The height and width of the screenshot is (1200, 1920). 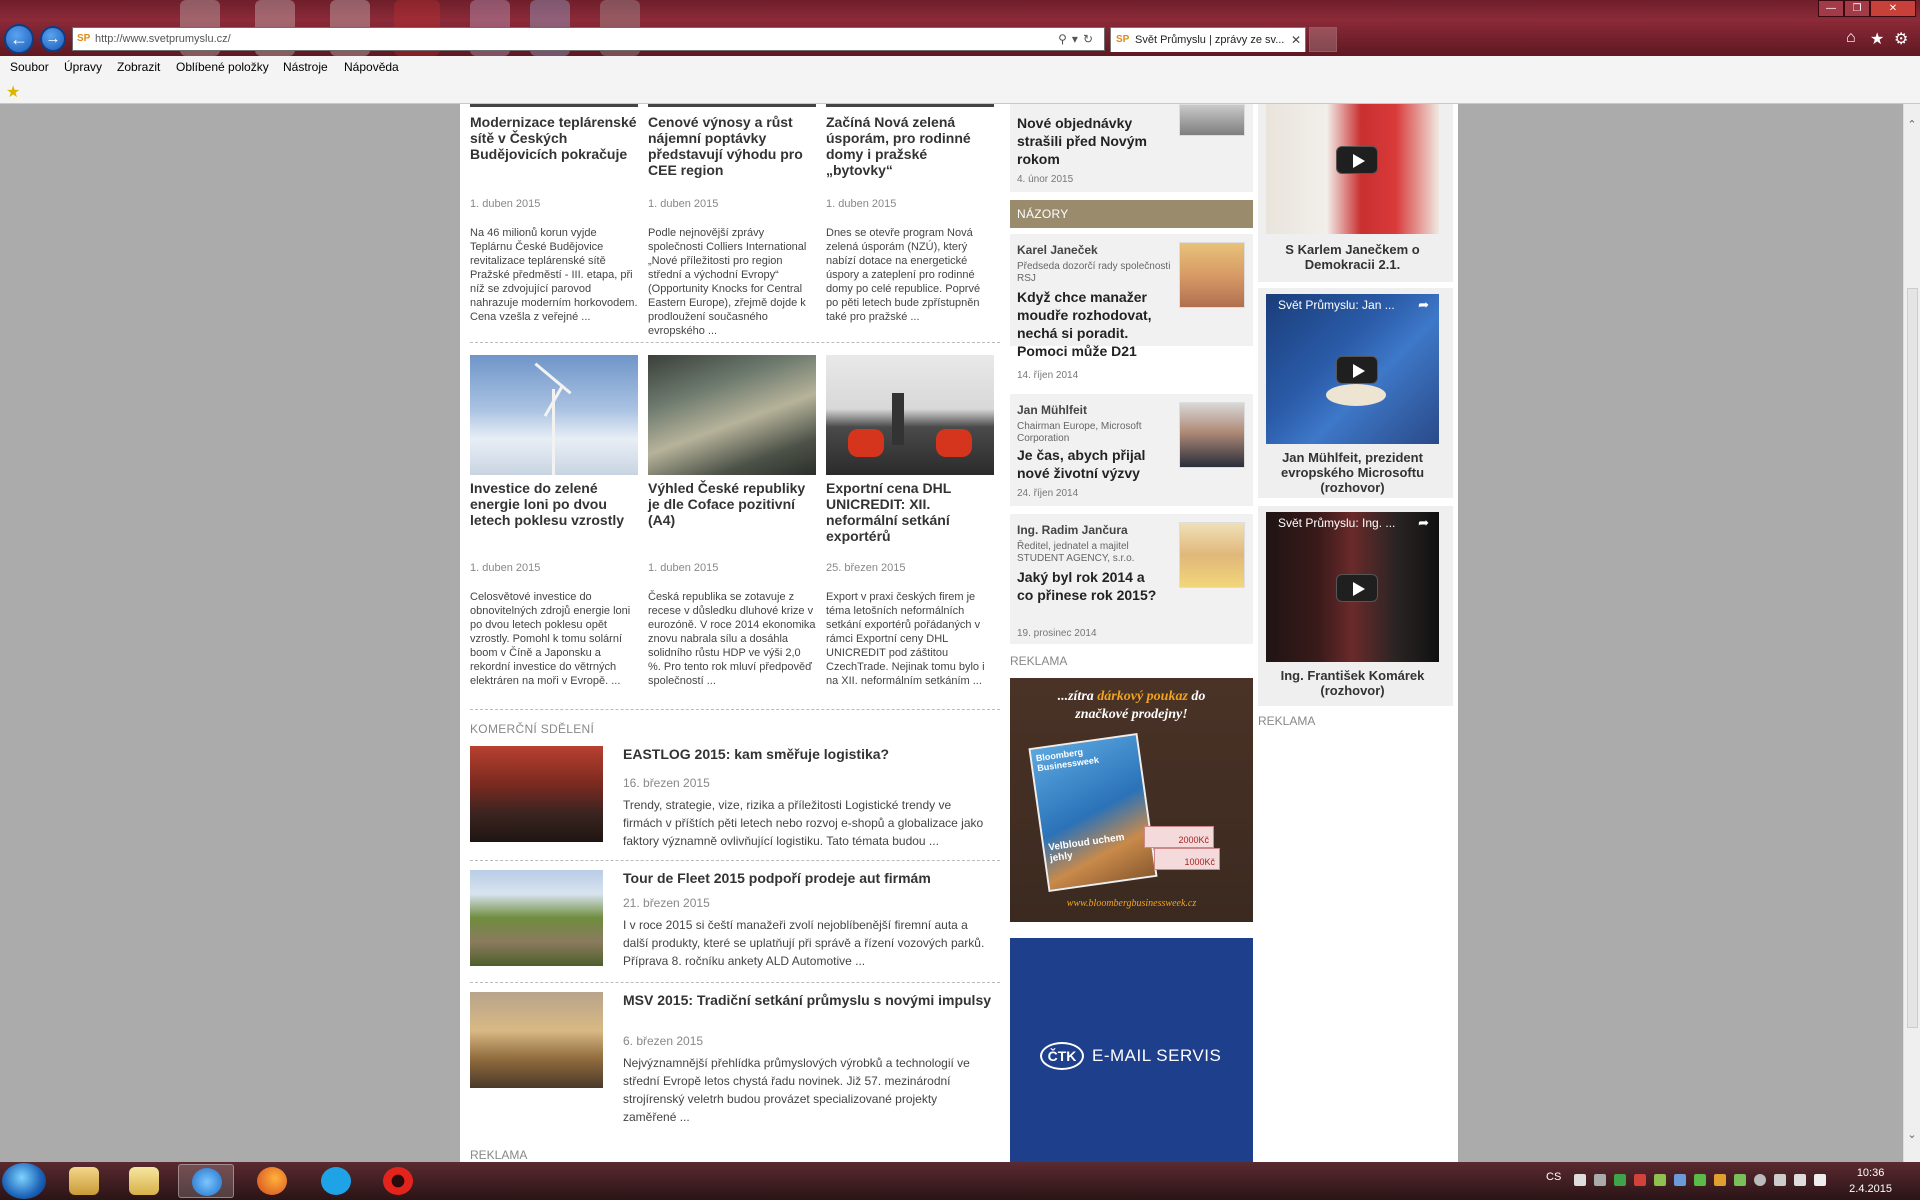 What do you see at coordinates (83, 67) in the screenshot?
I see `menu-item-upravy: Úpravy` at bounding box center [83, 67].